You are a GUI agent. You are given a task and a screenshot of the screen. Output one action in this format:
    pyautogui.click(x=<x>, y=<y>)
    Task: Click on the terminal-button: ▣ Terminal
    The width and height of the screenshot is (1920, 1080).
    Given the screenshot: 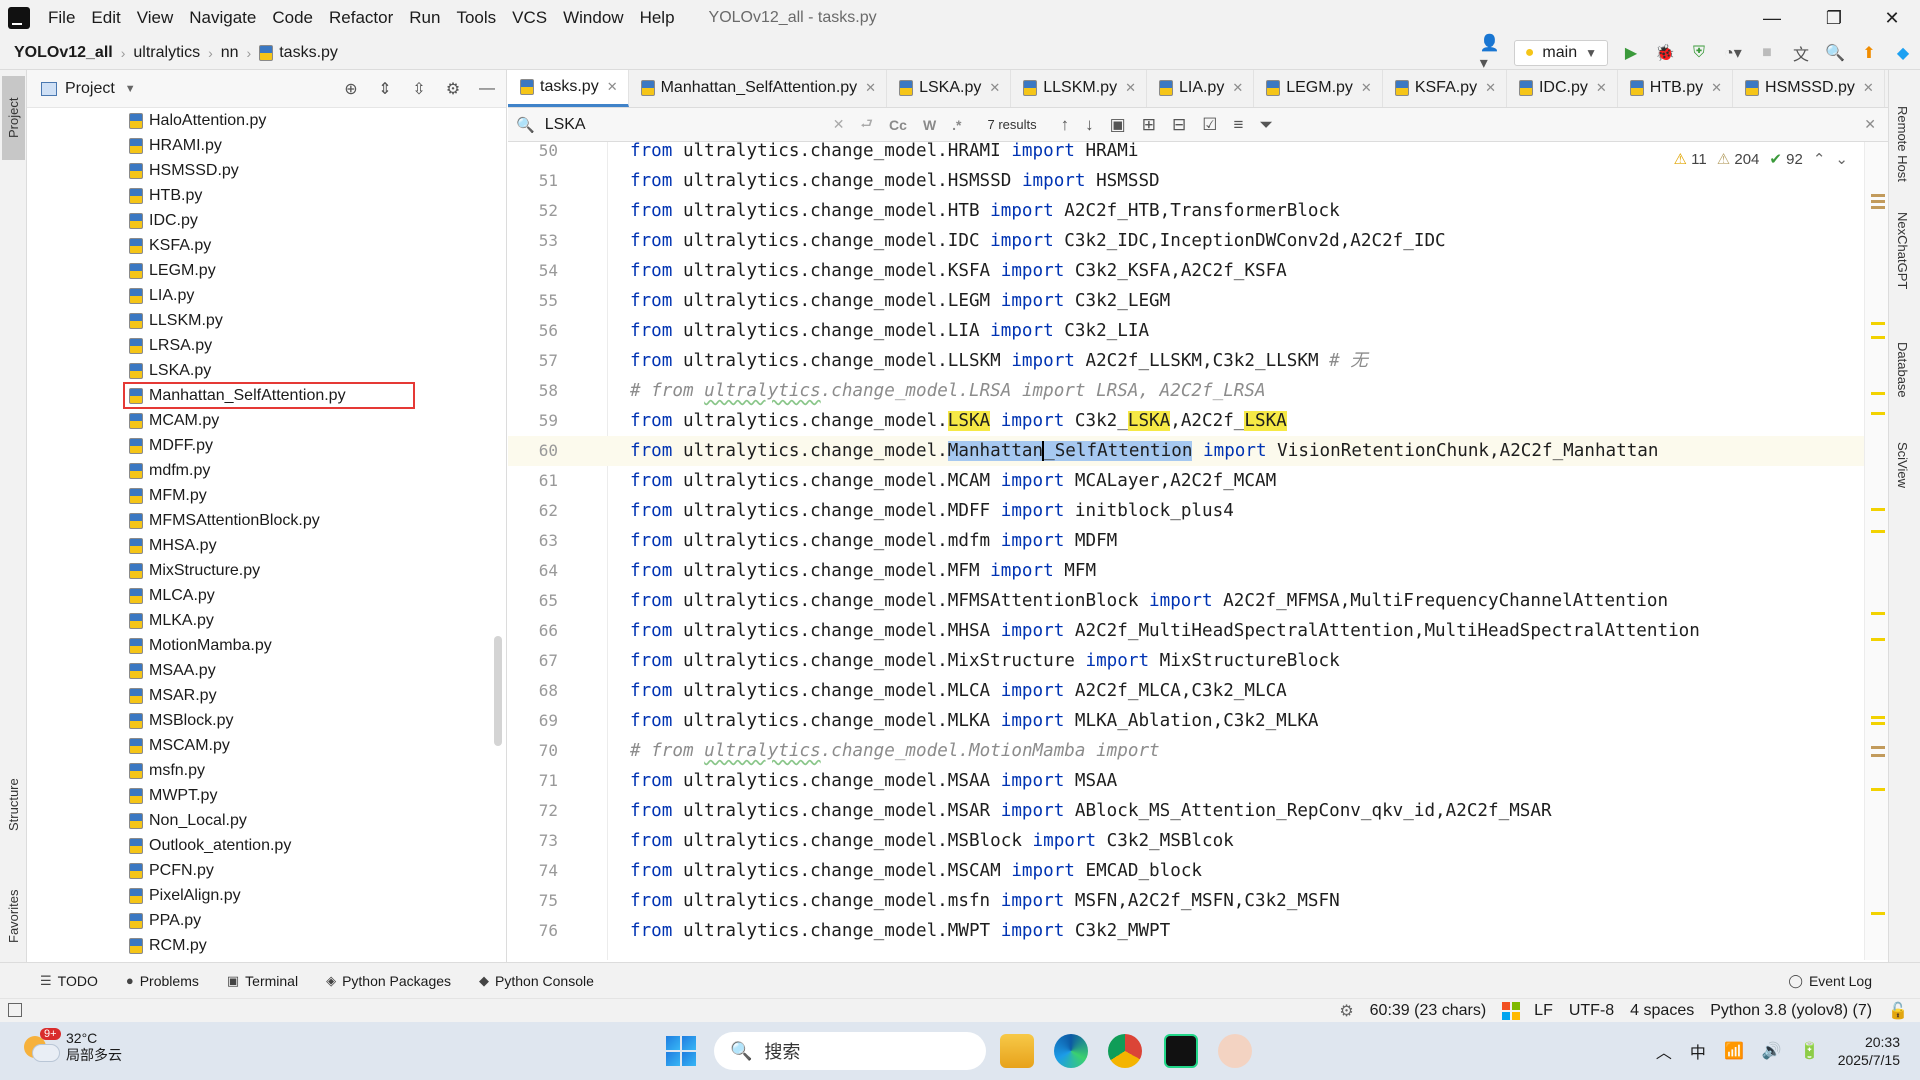 What is the action you would take?
    pyautogui.click(x=262, y=981)
    